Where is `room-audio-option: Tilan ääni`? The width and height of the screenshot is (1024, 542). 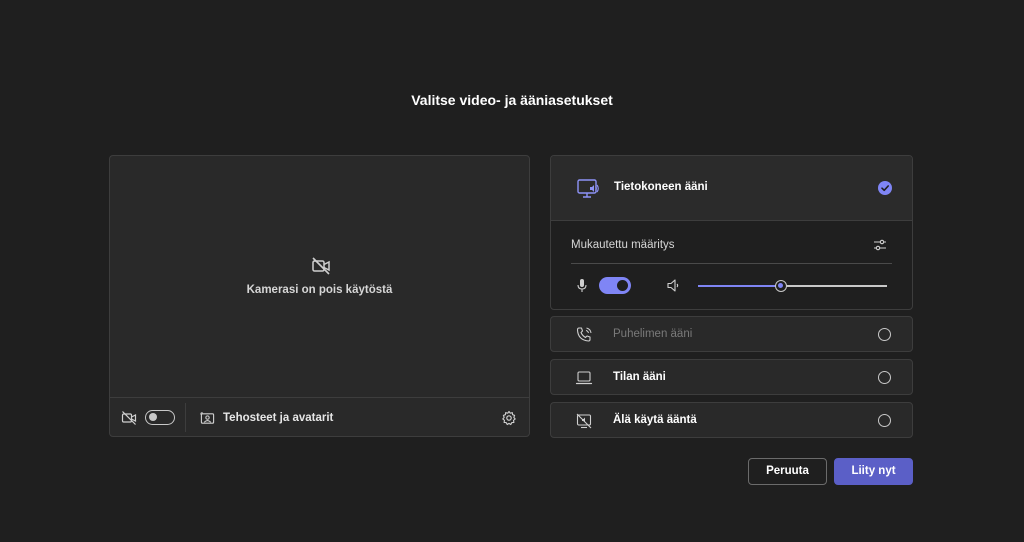
room-audio-option: Tilan ääni is located at coordinates (731, 377).